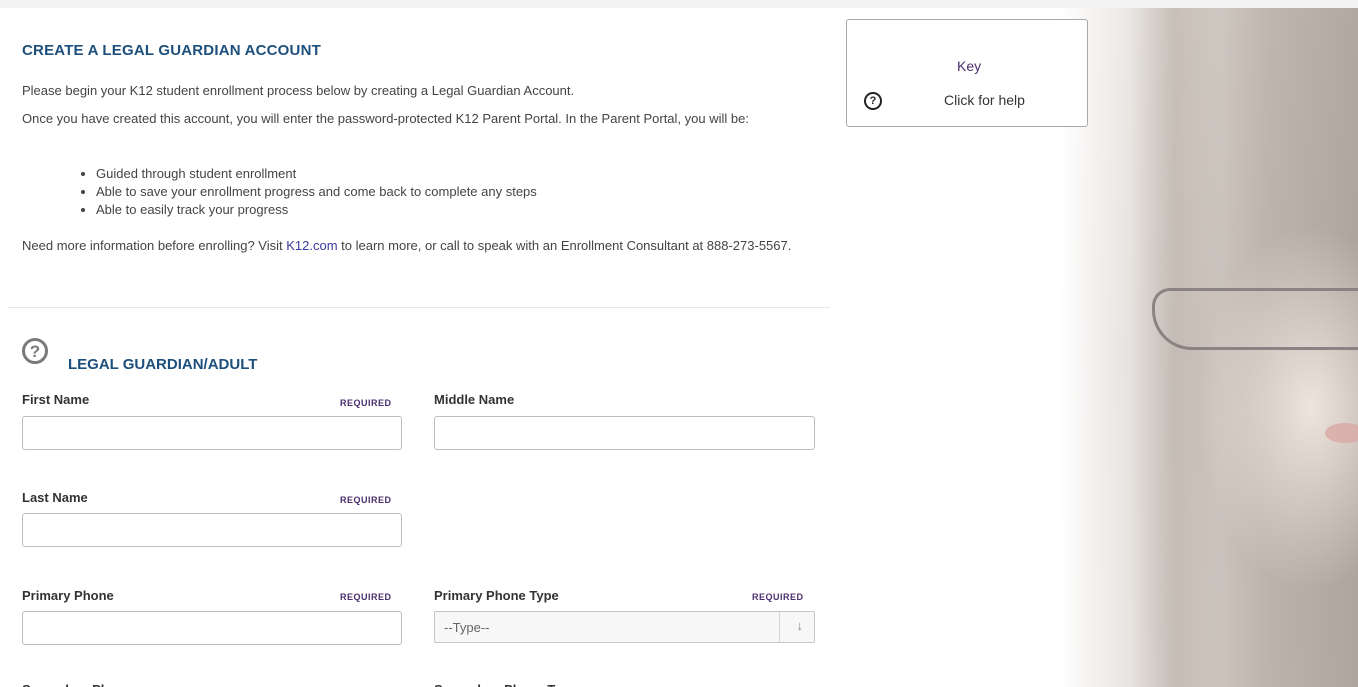  What do you see at coordinates (624, 627) in the screenshot?
I see `primary-phone-type-select: --Type-- ↓` at bounding box center [624, 627].